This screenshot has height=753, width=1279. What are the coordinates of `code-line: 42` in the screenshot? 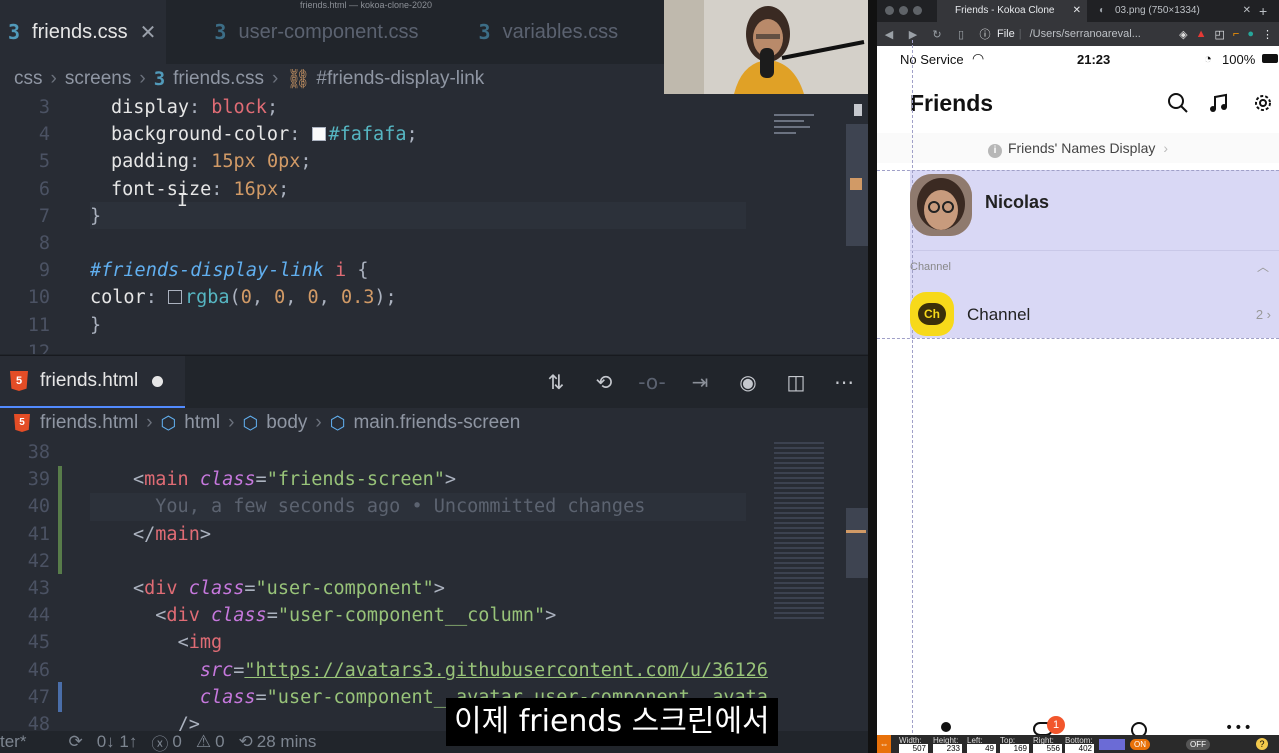 It's located at (434, 561).